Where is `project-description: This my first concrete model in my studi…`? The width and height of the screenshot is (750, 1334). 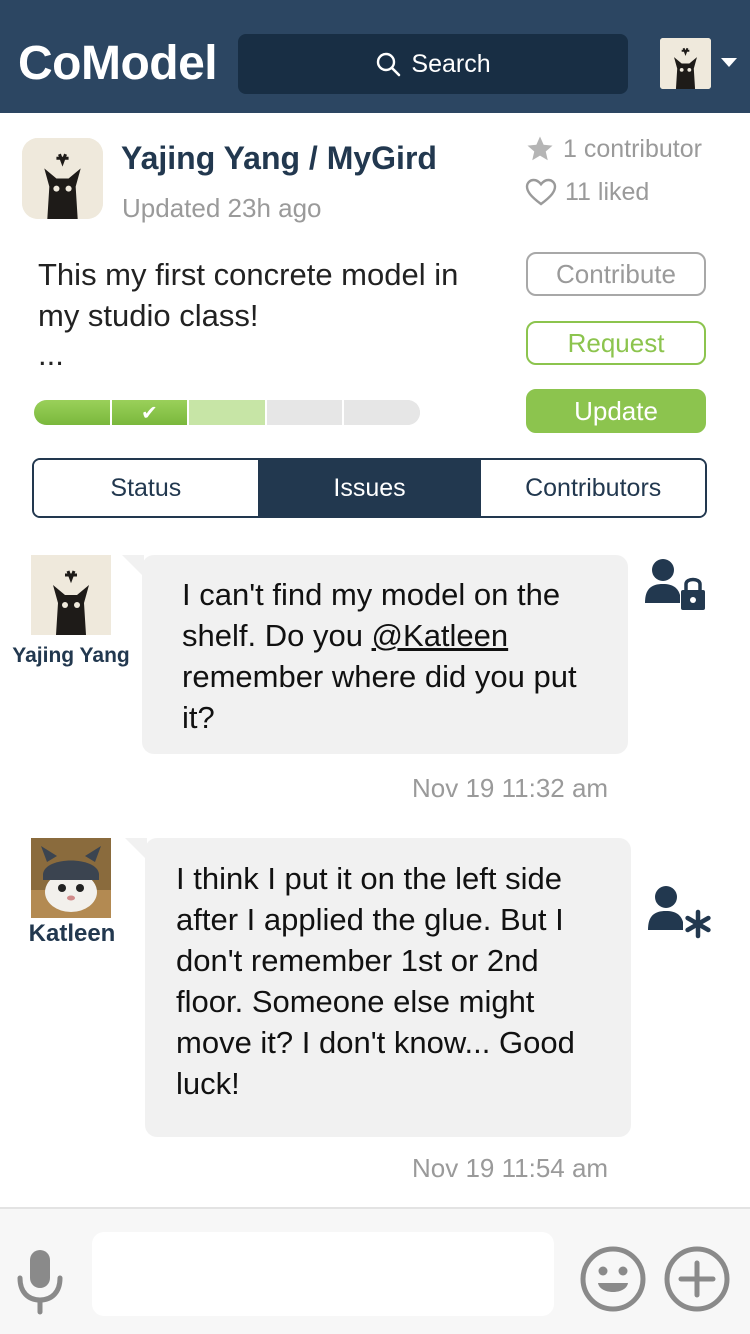
project-description: This my first concrete model in my studi… is located at coordinates (248, 295).